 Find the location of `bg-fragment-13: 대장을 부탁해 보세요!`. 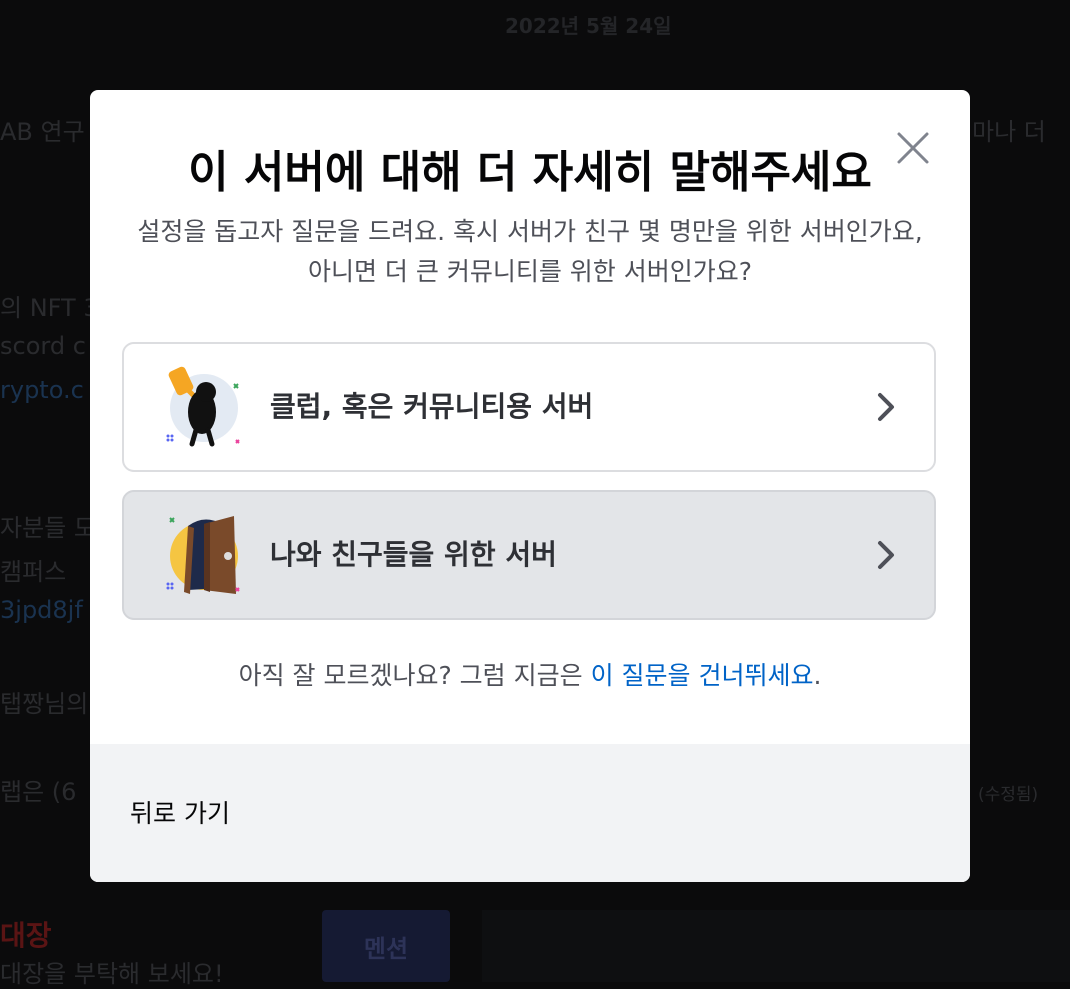

bg-fragment-13: 대장을 부탁해 보세요! is located at coordinates (112, 974).